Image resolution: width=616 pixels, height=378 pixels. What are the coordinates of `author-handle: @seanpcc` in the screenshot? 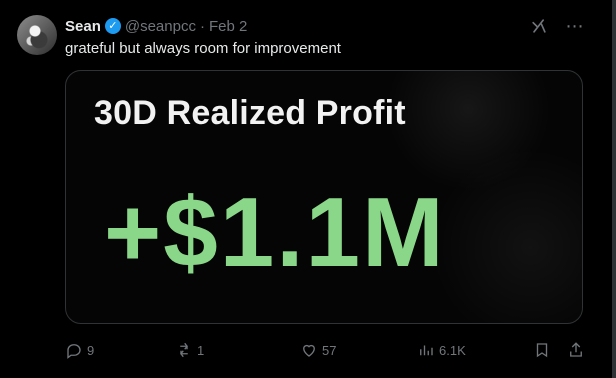 It's located at (160, 26).